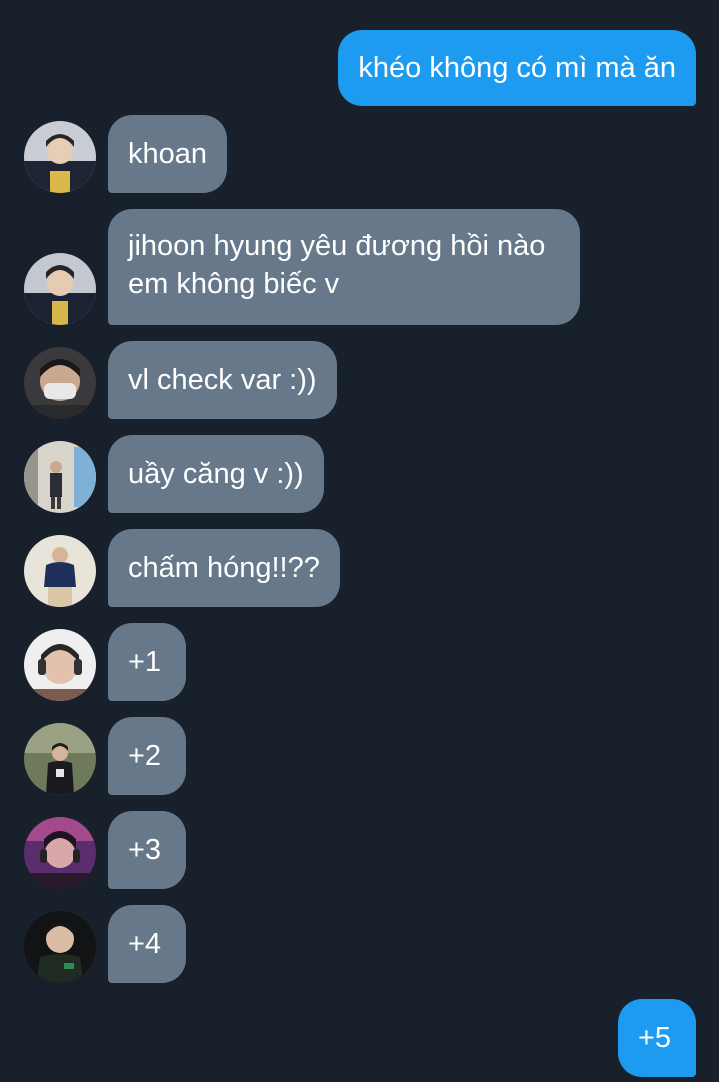 This screenshot has width=719, height=1082. Describe the element at coordinates (60, 853) in the screenshot. I see `avatar-purple-stage` at that location.